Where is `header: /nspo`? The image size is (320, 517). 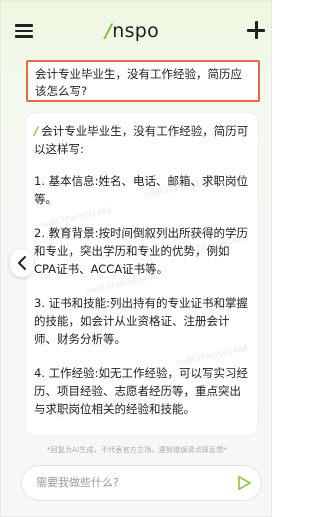
header: /nspo is located at coordinates (136, 30).